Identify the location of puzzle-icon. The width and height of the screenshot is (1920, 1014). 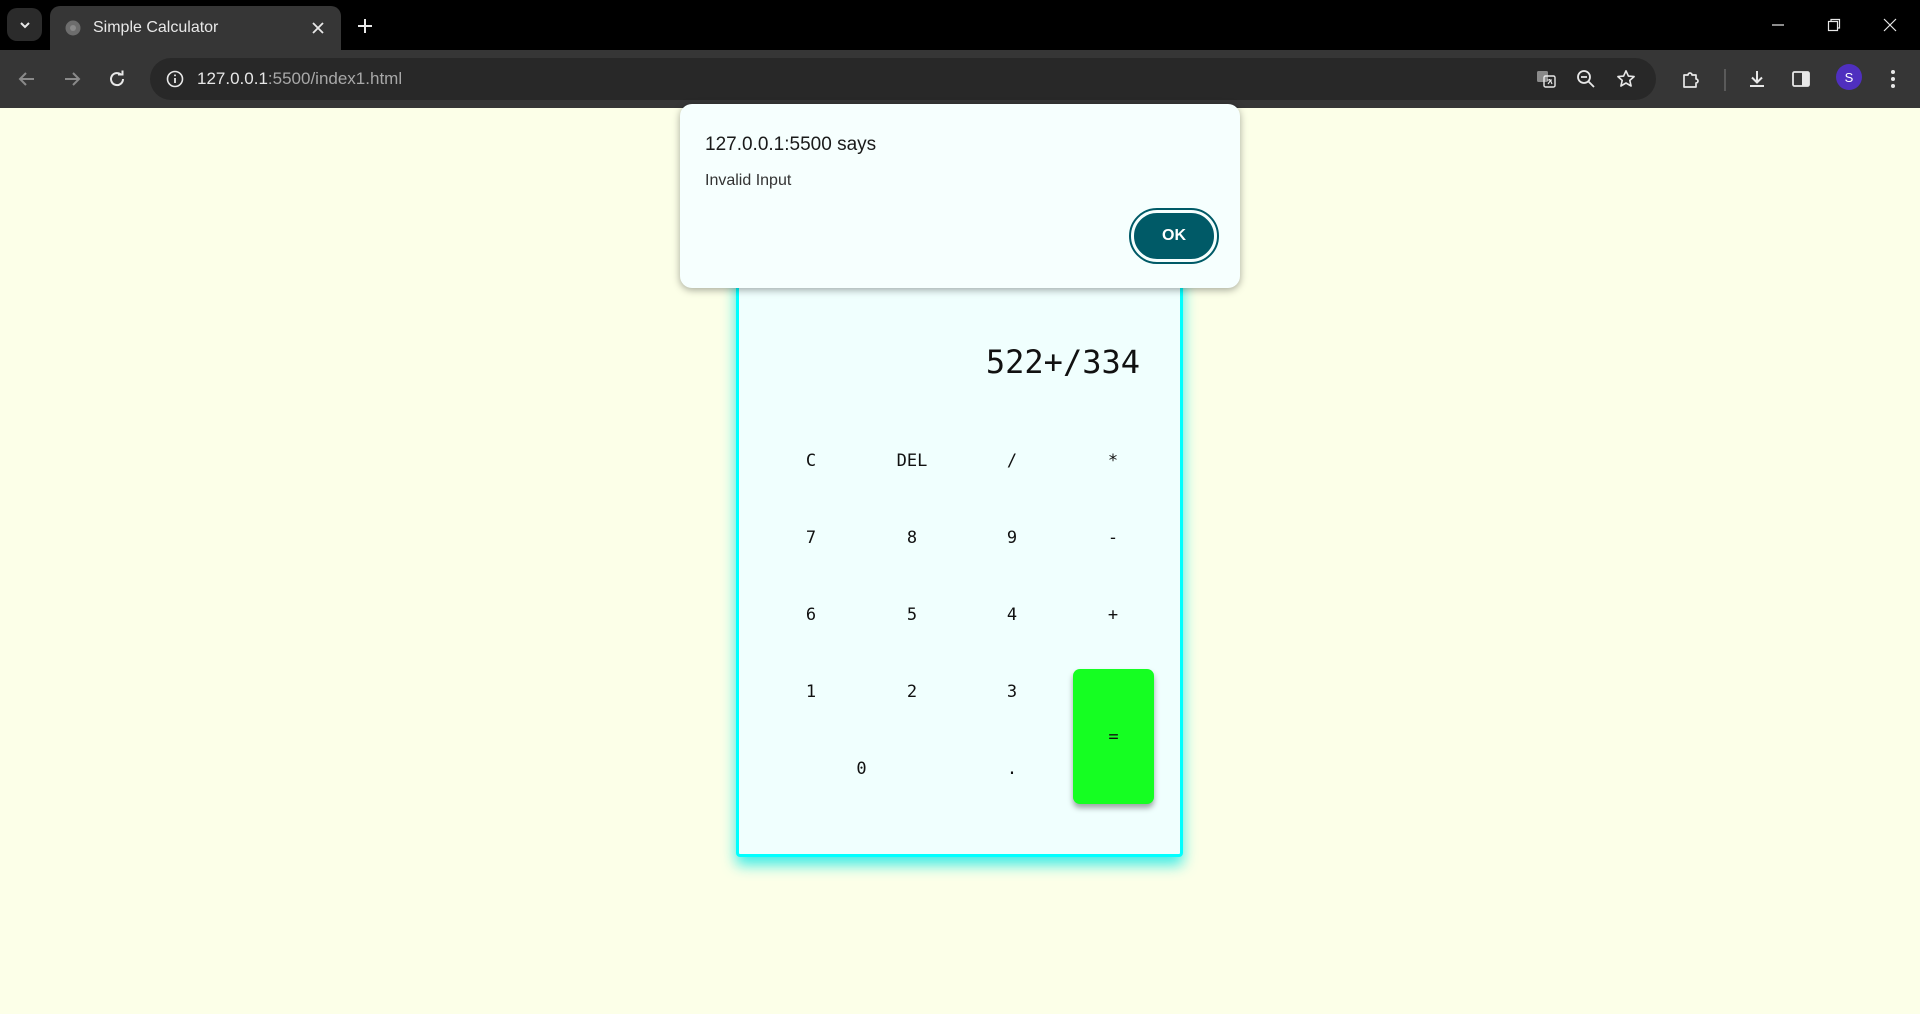
(1691, 80).